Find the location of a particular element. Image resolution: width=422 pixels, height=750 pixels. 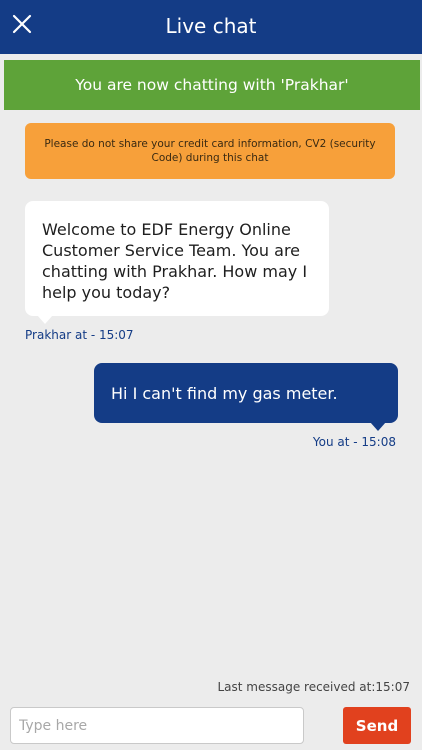

page-title: Live chat is located at coordinates (211, 26).